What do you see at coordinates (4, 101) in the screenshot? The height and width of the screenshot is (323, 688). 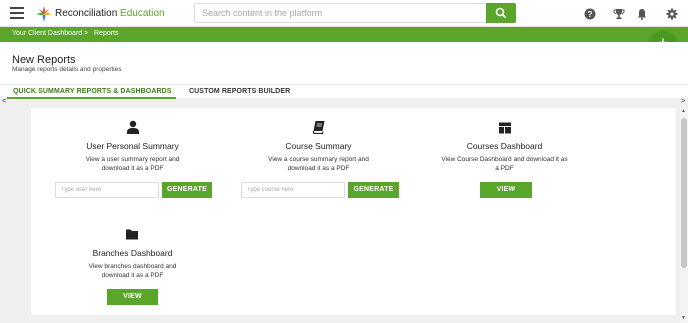 I see `tabs-scroll-left-icon: <` at bounding box center [4, 101].